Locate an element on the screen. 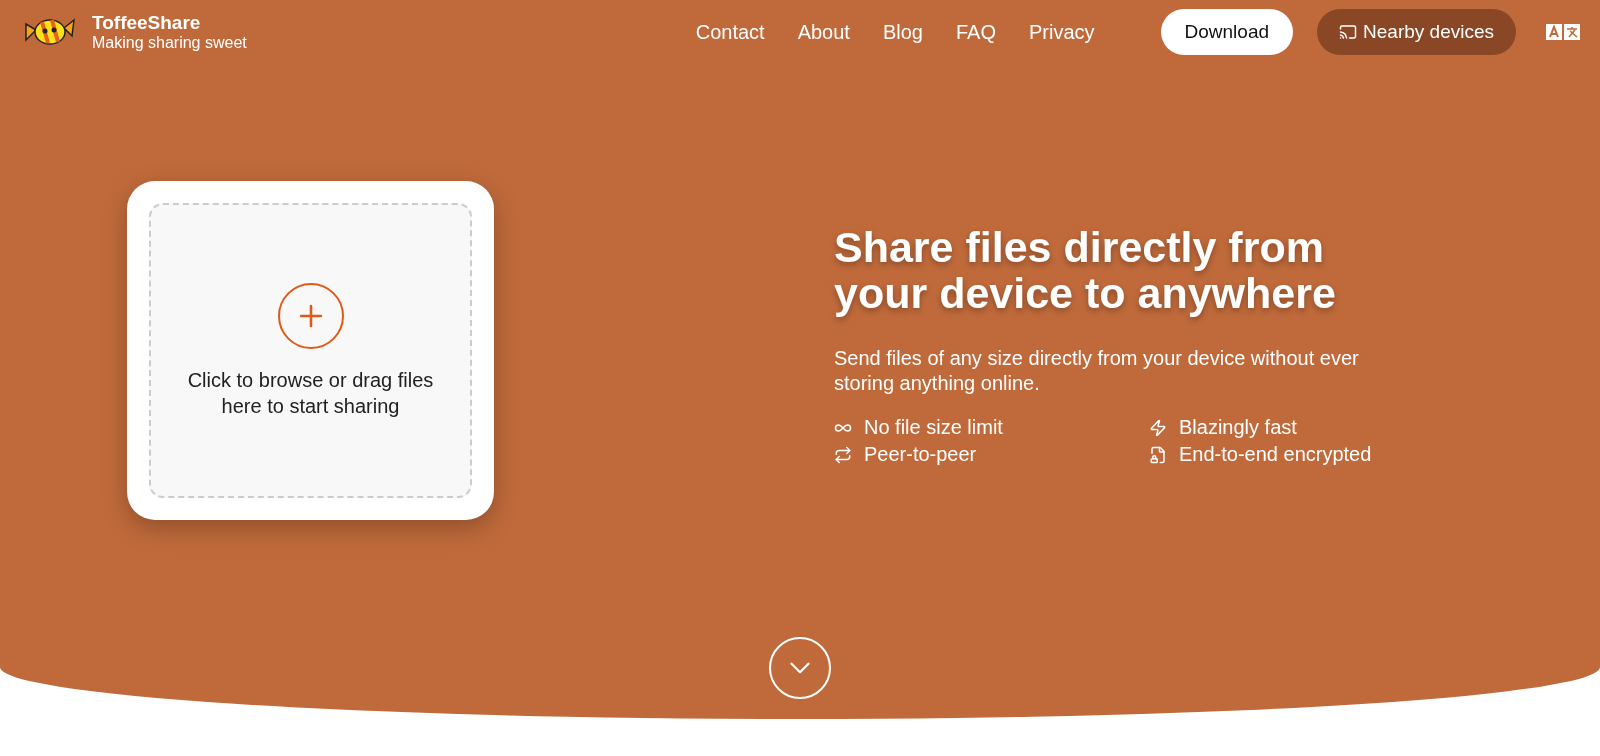 The width and height of the screenshot is (1600, 756). headline: Share files directly from your device to anywhere is located at coordinates (1085, 270).